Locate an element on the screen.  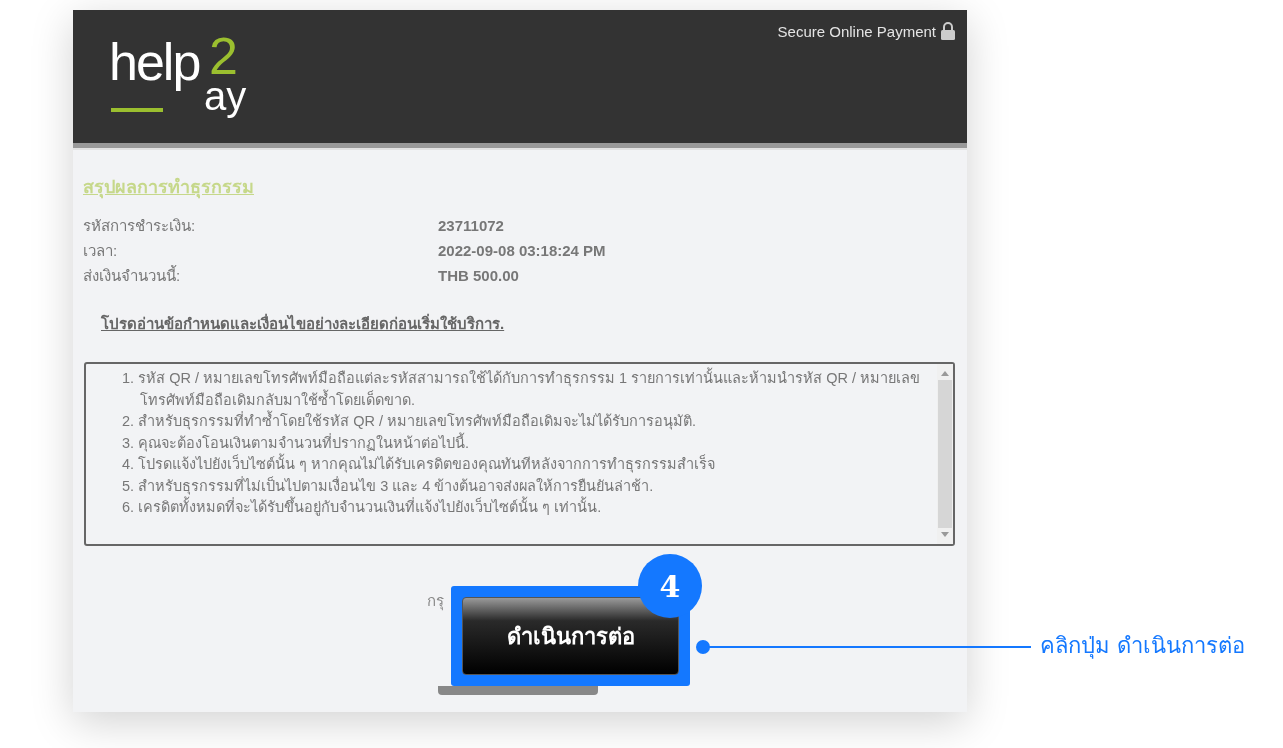
terms-item: 6. เครดิตทั้งหมดที่จะได้รับขึ้นอยู่กับจำนวนเงินที่แจ้งไปยังเว็บไซต์นั้น ๆ เท่านั้น. is located at coordinates (526, 508).